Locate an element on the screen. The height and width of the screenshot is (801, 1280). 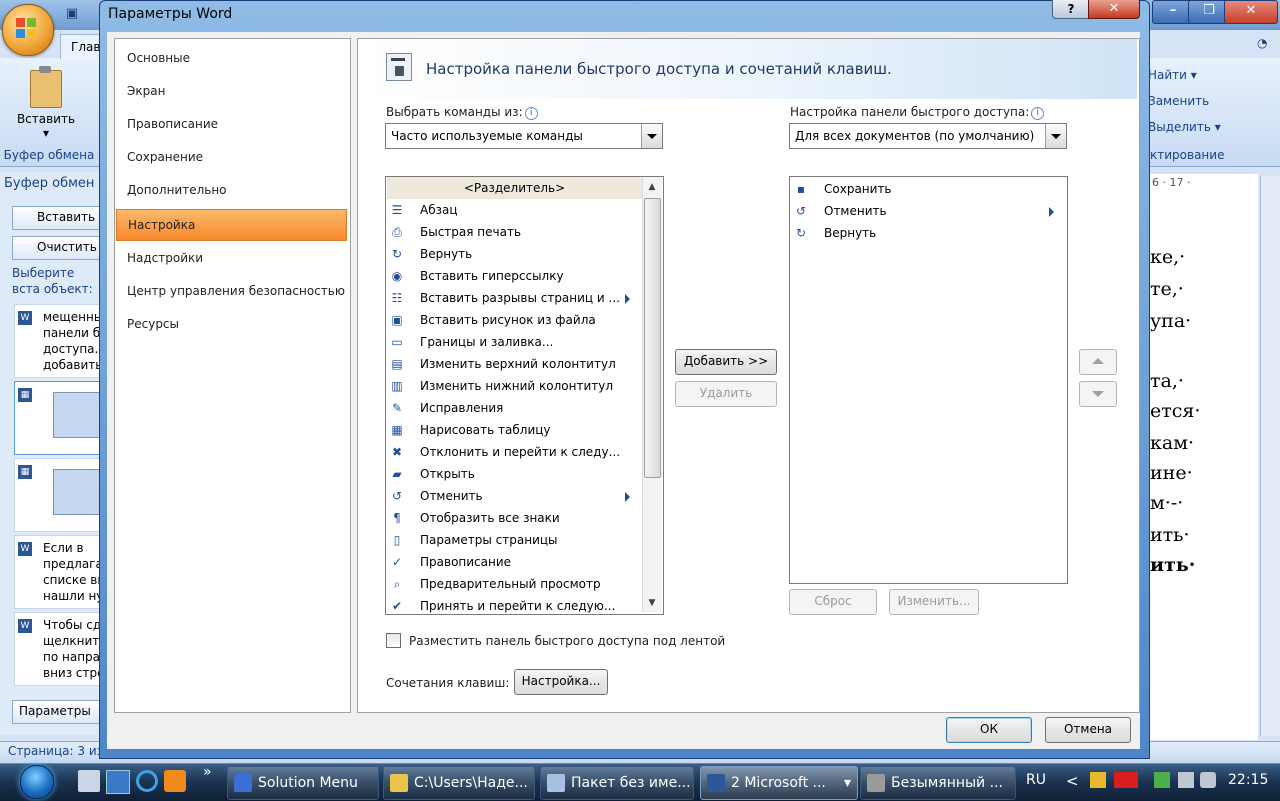
command-item: ▤ Изменить верхний колонтитул is located at coordinates (514, 364).